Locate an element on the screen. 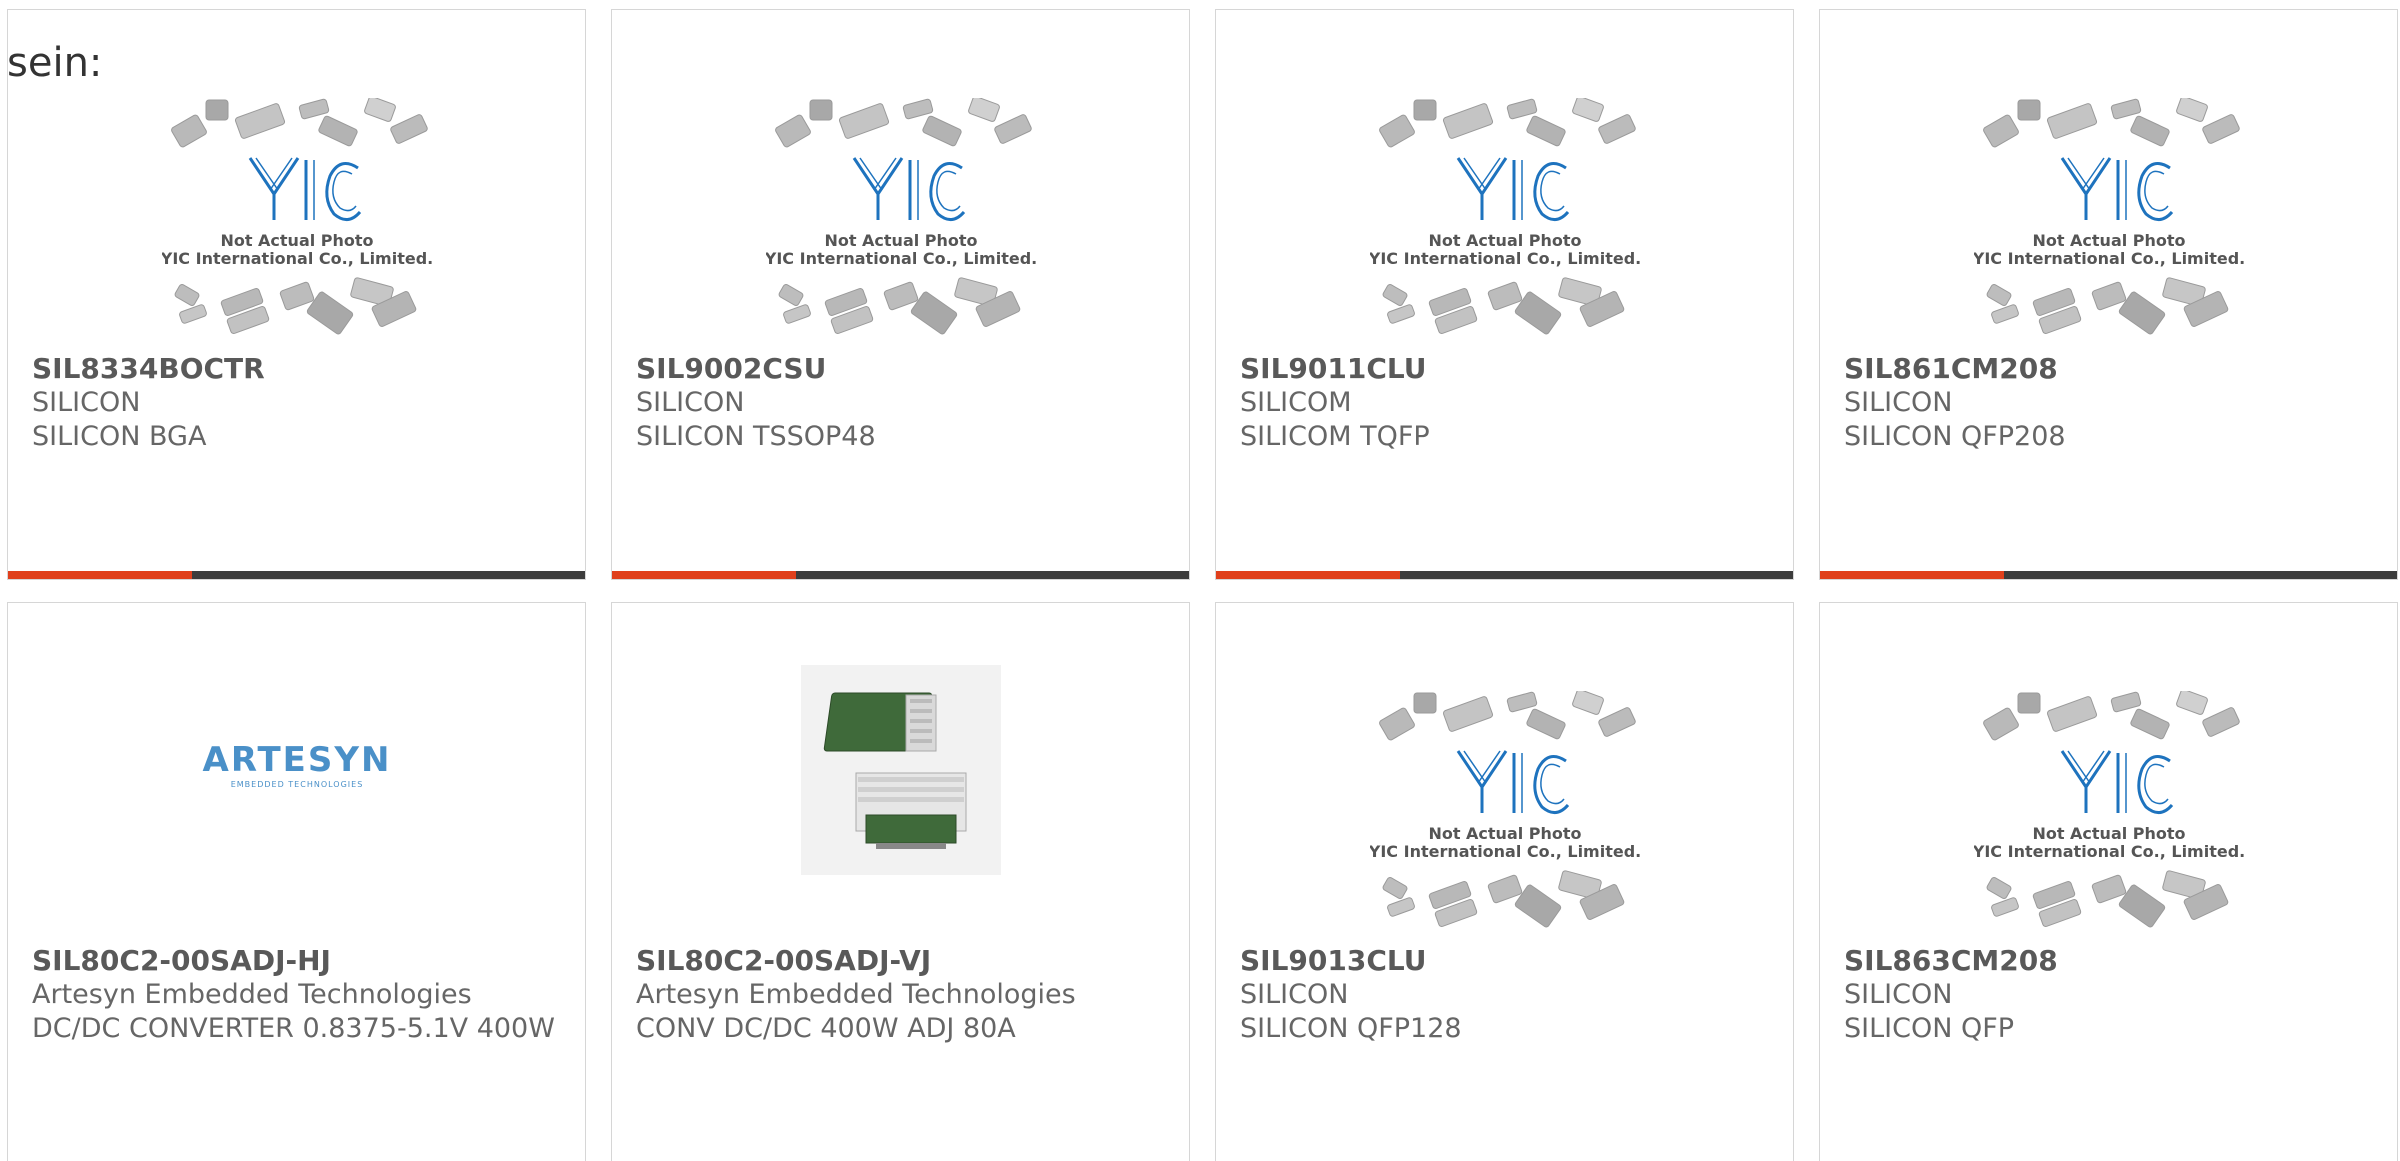 This screenshot has width=2400, height=1161. product-part-number: SIL80C2-00SADJ-HJ is located at coordinates (298, 961).